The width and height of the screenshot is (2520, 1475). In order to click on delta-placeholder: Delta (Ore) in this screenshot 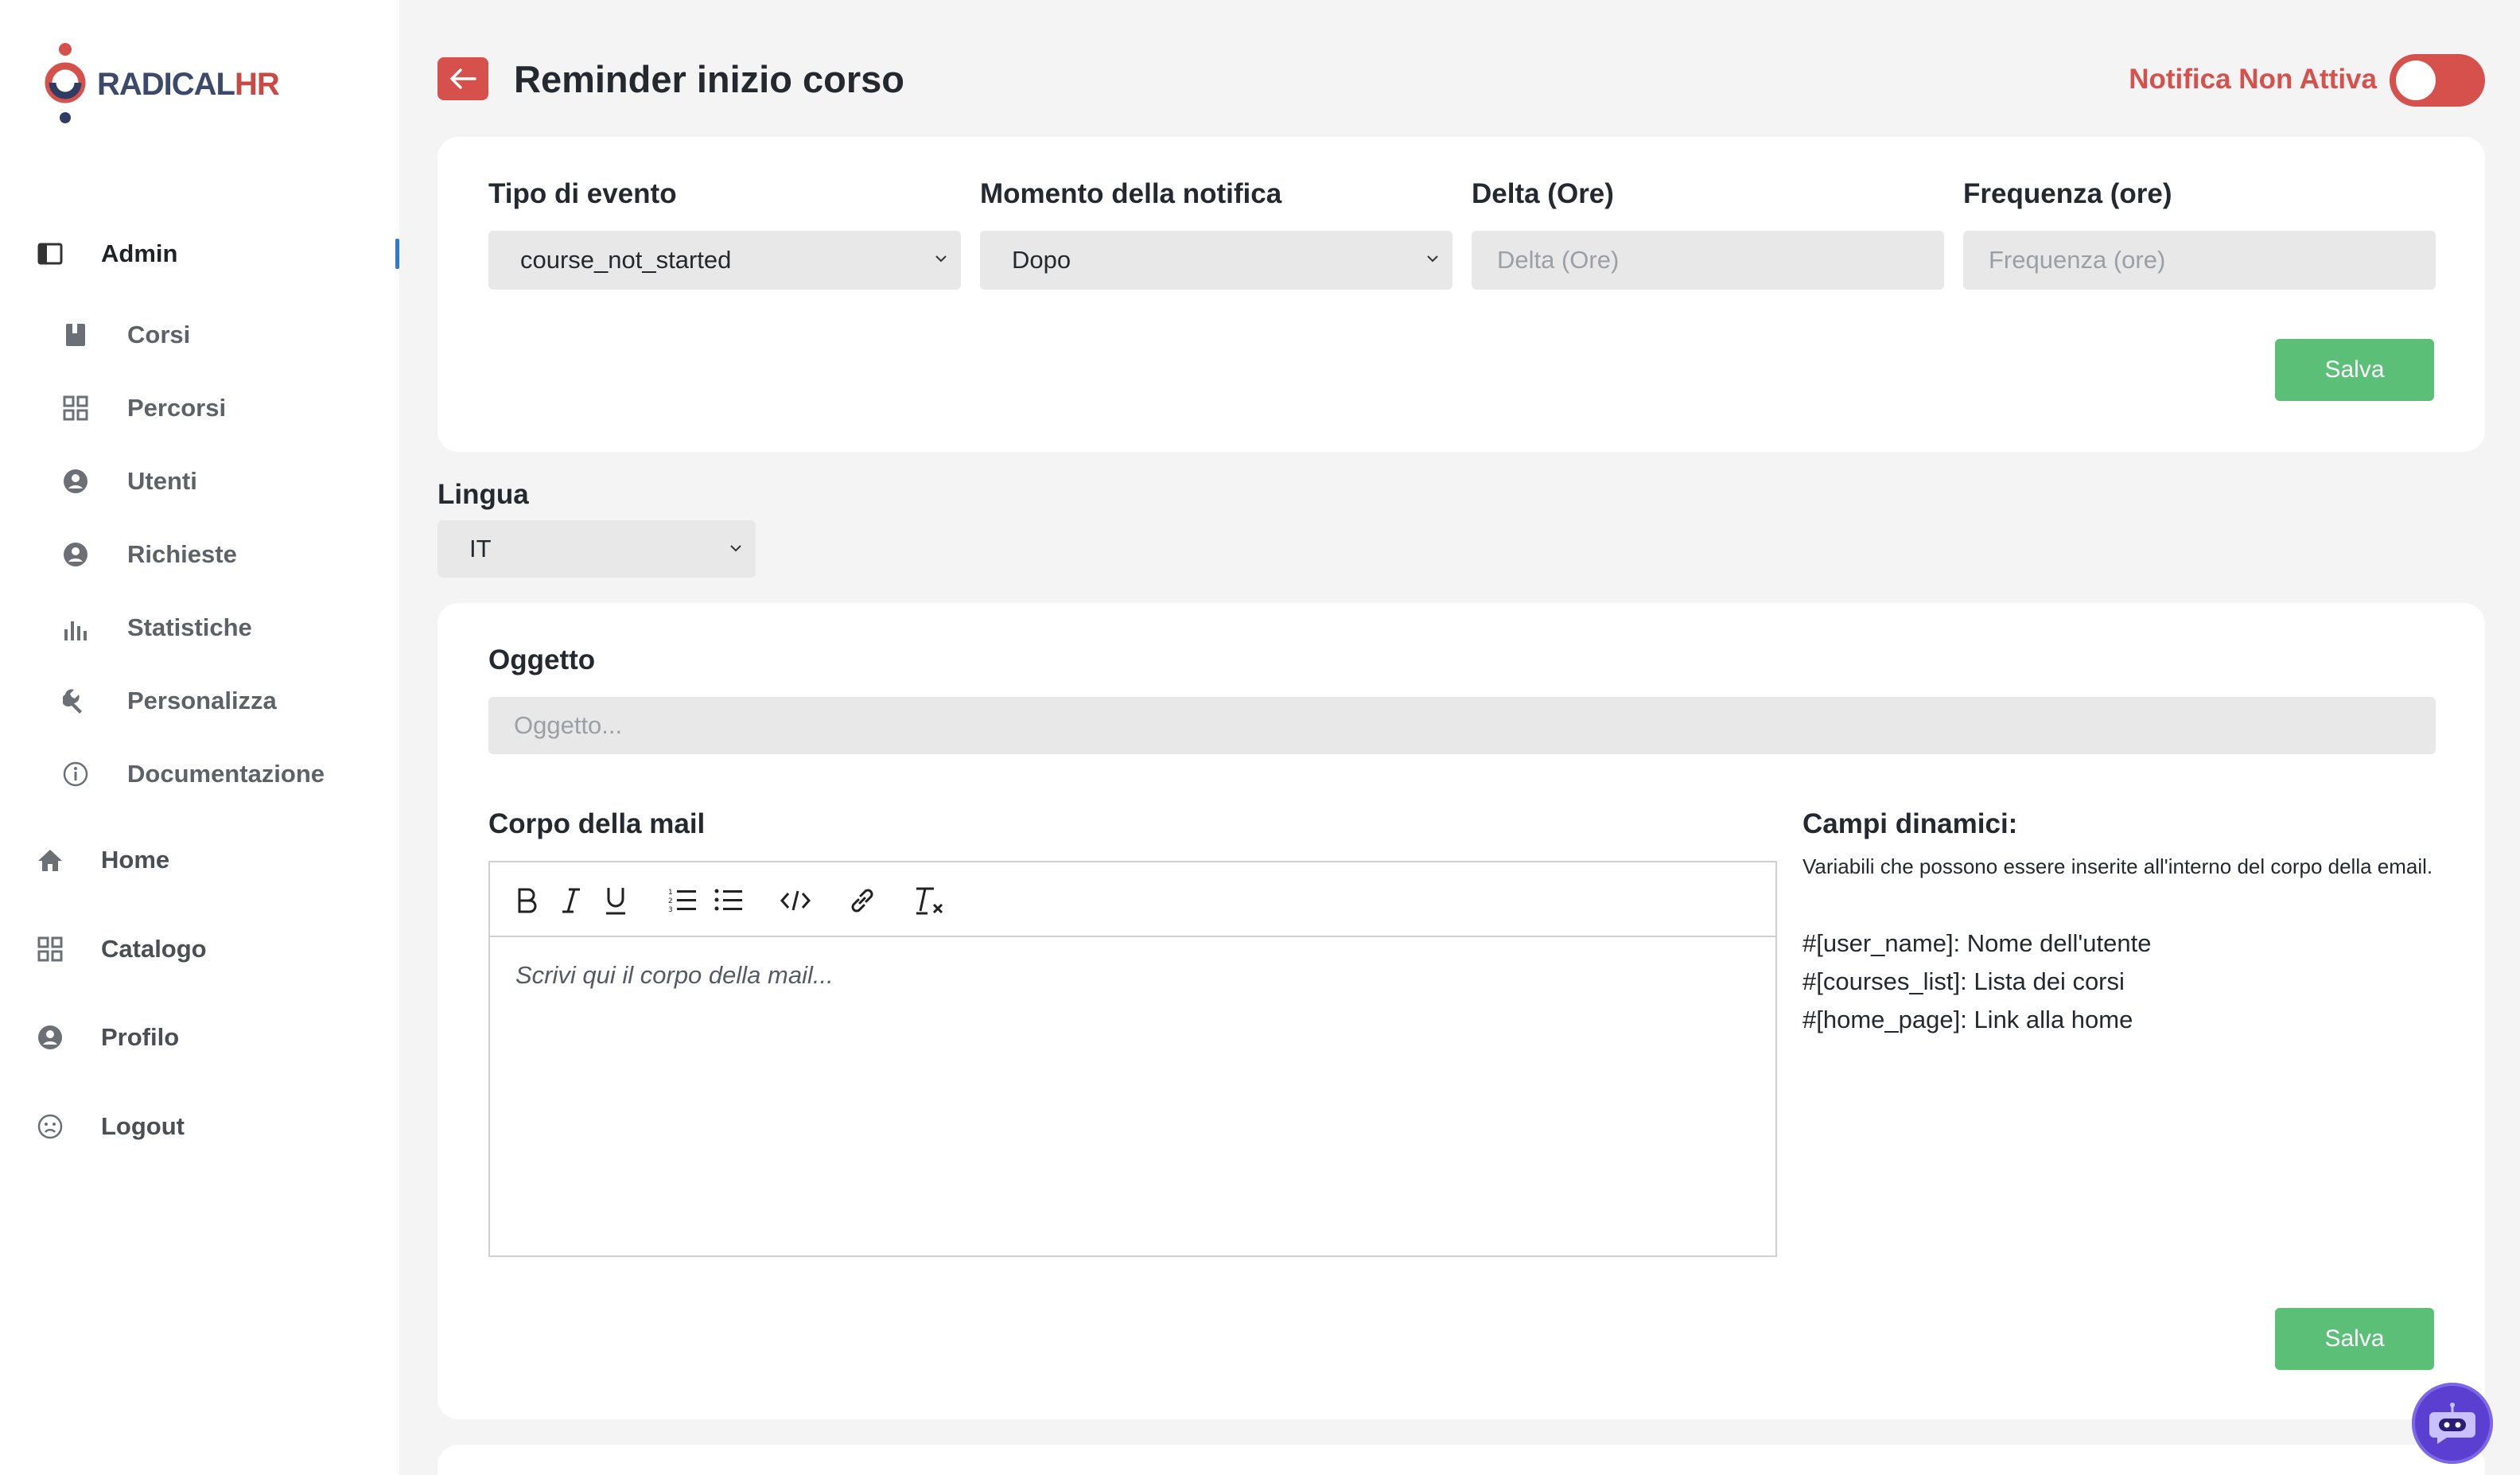, I will do `click(1558, 260)`.